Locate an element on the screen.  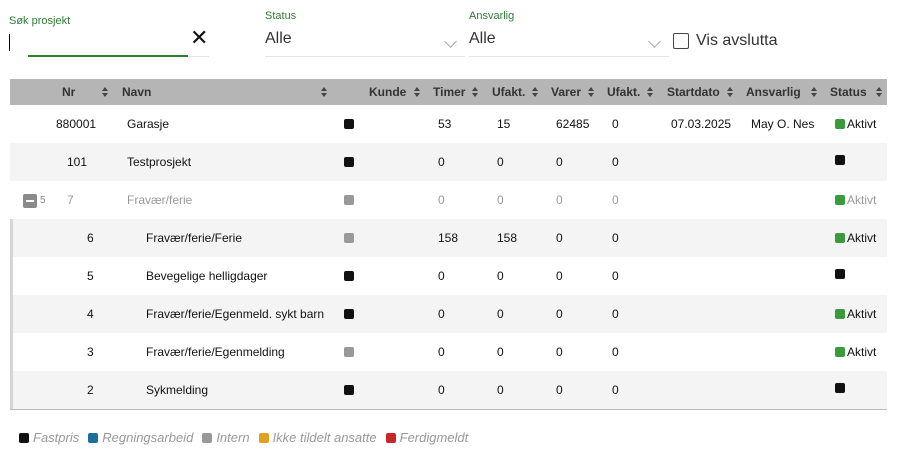
legend-item-ferdigmeldt: Ferdigmeldt is located at coordinates (426, 437).